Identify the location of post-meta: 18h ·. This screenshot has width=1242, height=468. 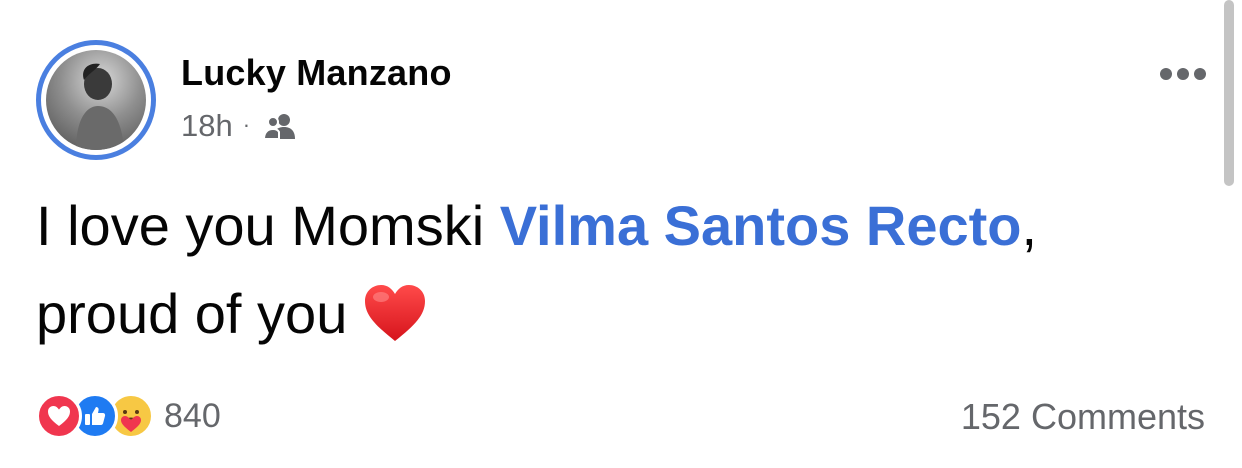
(239, 126).